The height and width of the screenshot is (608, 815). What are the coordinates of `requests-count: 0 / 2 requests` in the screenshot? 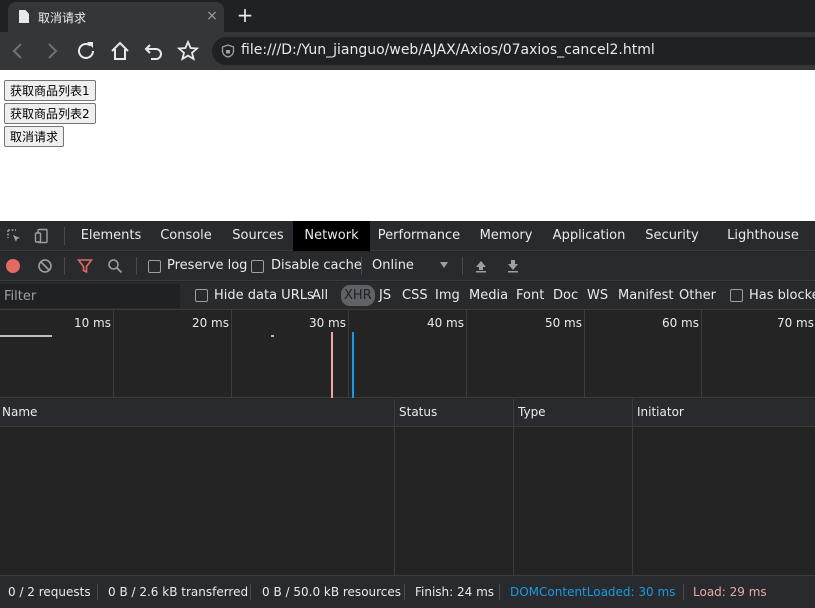 It's located at (49, 592).